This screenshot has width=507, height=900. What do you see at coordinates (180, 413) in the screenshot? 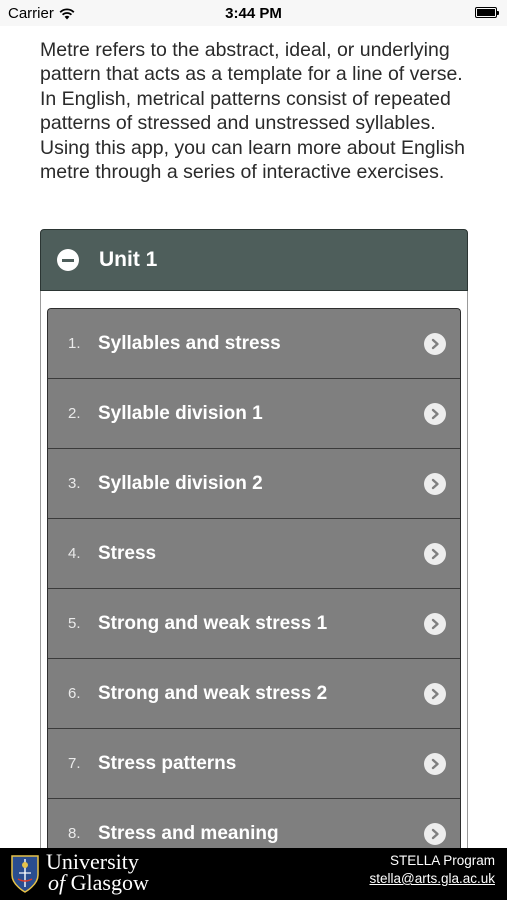
I see `lesson-label: Syllable division 1` at bounding box center [180, 413].